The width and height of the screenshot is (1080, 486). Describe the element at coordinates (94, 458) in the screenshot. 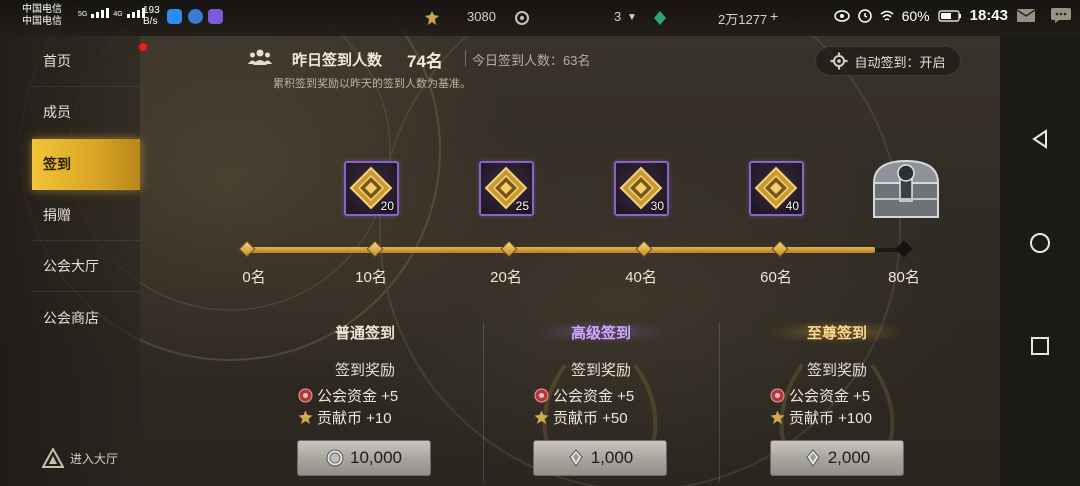

I see `enter-hall-label: 进入大厅` at that location.